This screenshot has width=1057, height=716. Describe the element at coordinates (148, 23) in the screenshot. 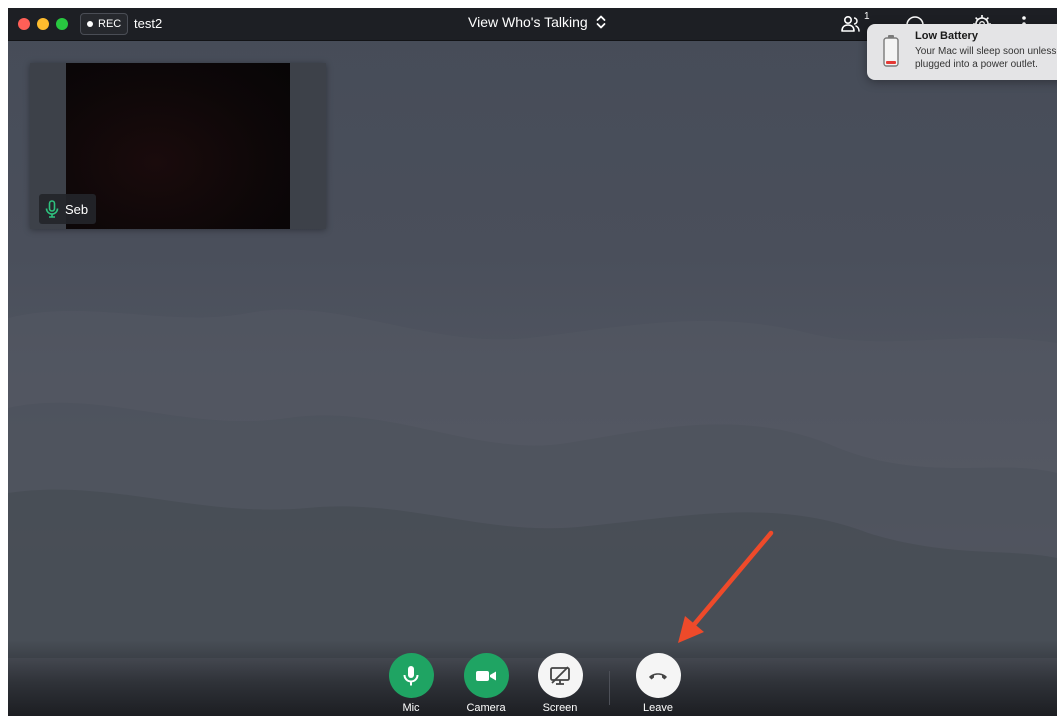

I see `room-name: test2` at that location.